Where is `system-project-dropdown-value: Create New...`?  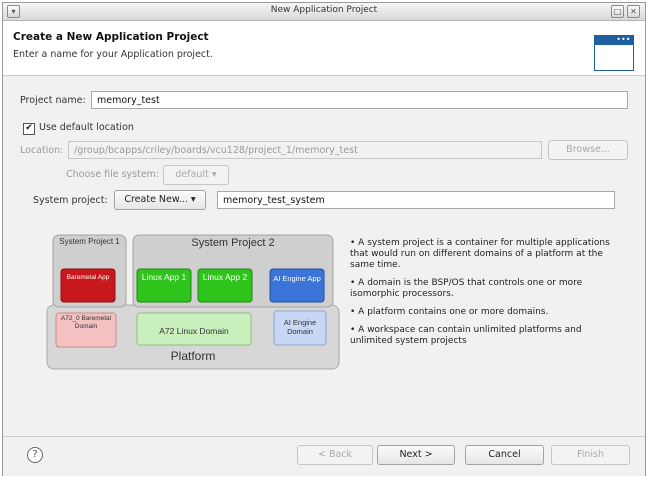
system-project-dropdown-value: Create New... is located at coordinates (156, 199).